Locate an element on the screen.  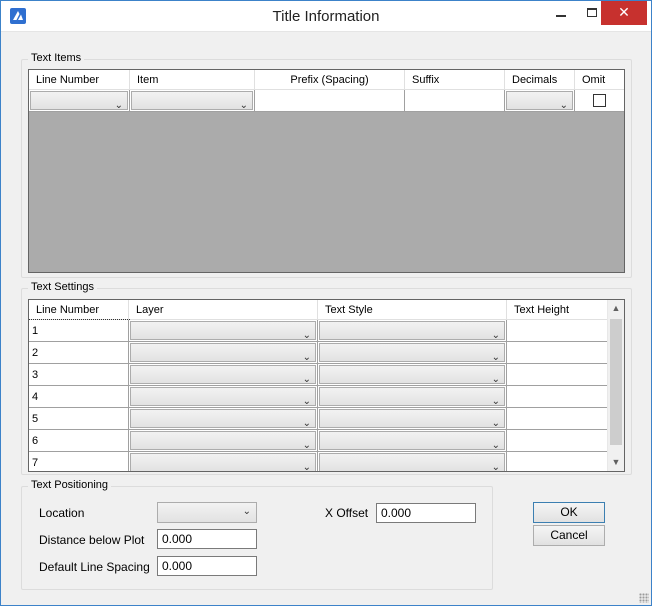
item-combo-cell: ⌄ is located at coordinates (192, 101).